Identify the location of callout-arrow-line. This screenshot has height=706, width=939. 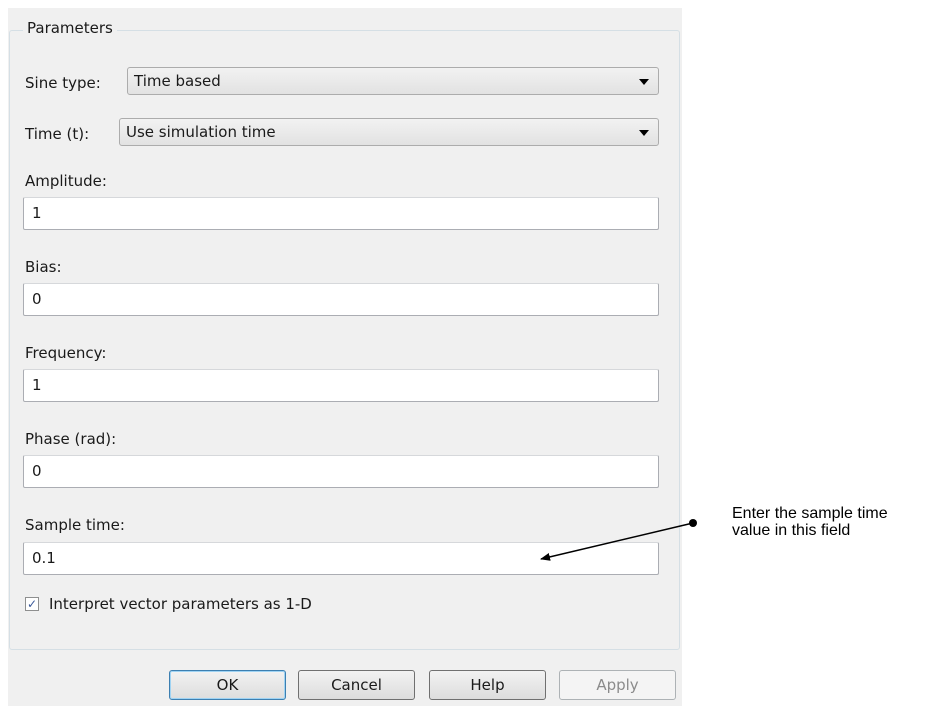
(617, 541).